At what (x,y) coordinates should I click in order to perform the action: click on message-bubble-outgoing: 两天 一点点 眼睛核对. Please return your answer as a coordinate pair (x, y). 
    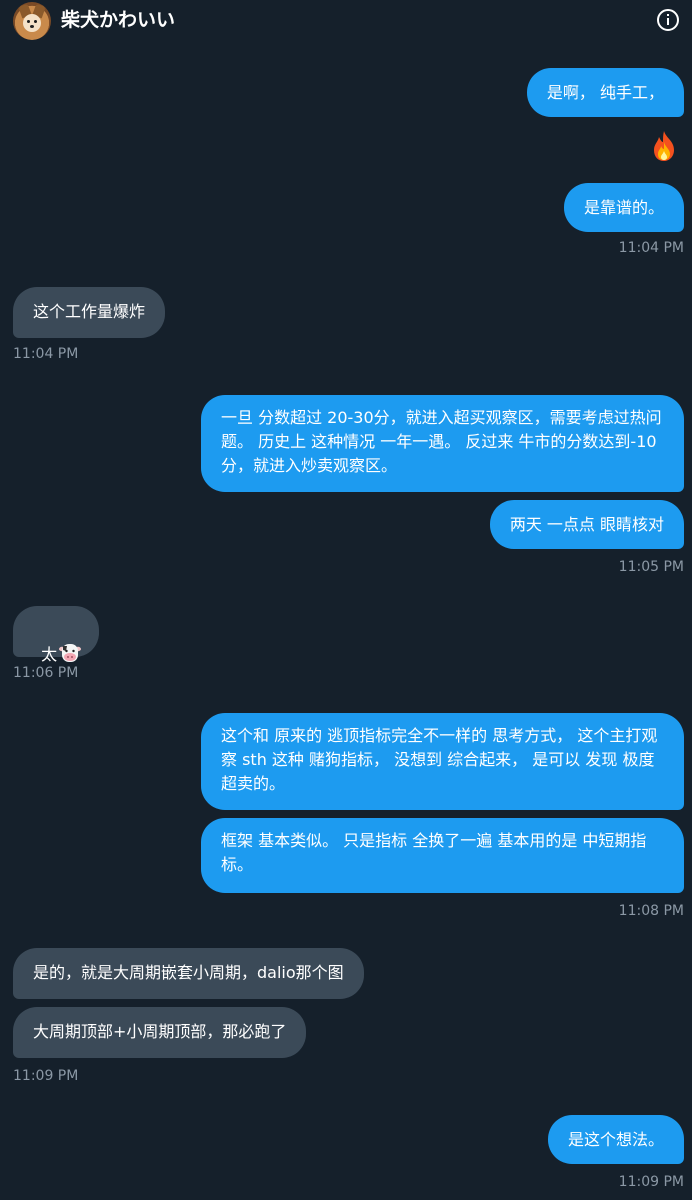
    Looking at the image, I should click on (586, 524).